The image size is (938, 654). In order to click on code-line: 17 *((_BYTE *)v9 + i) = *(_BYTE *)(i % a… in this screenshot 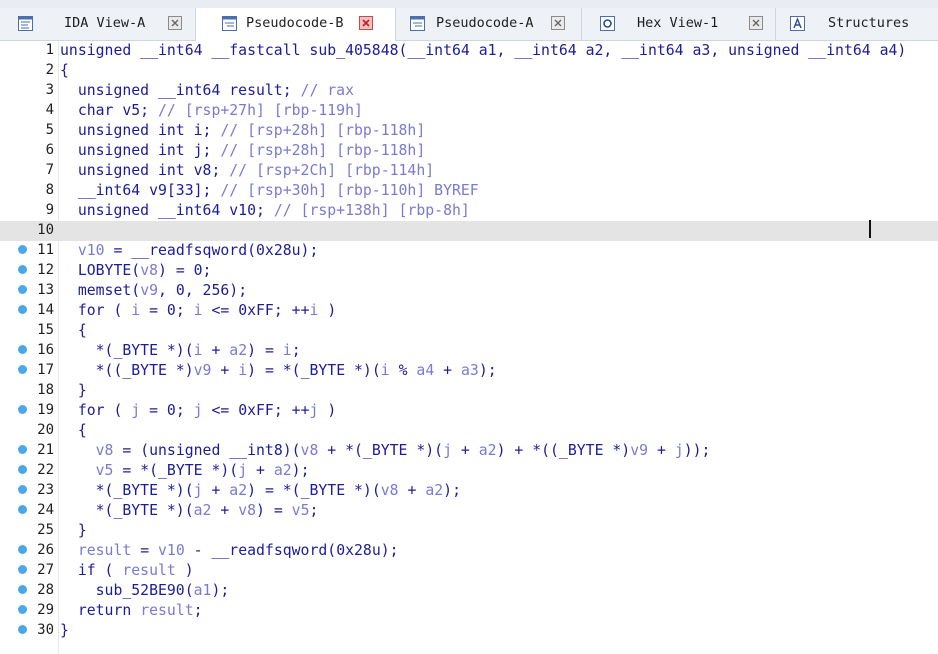, I will do `click(469, 371)`.